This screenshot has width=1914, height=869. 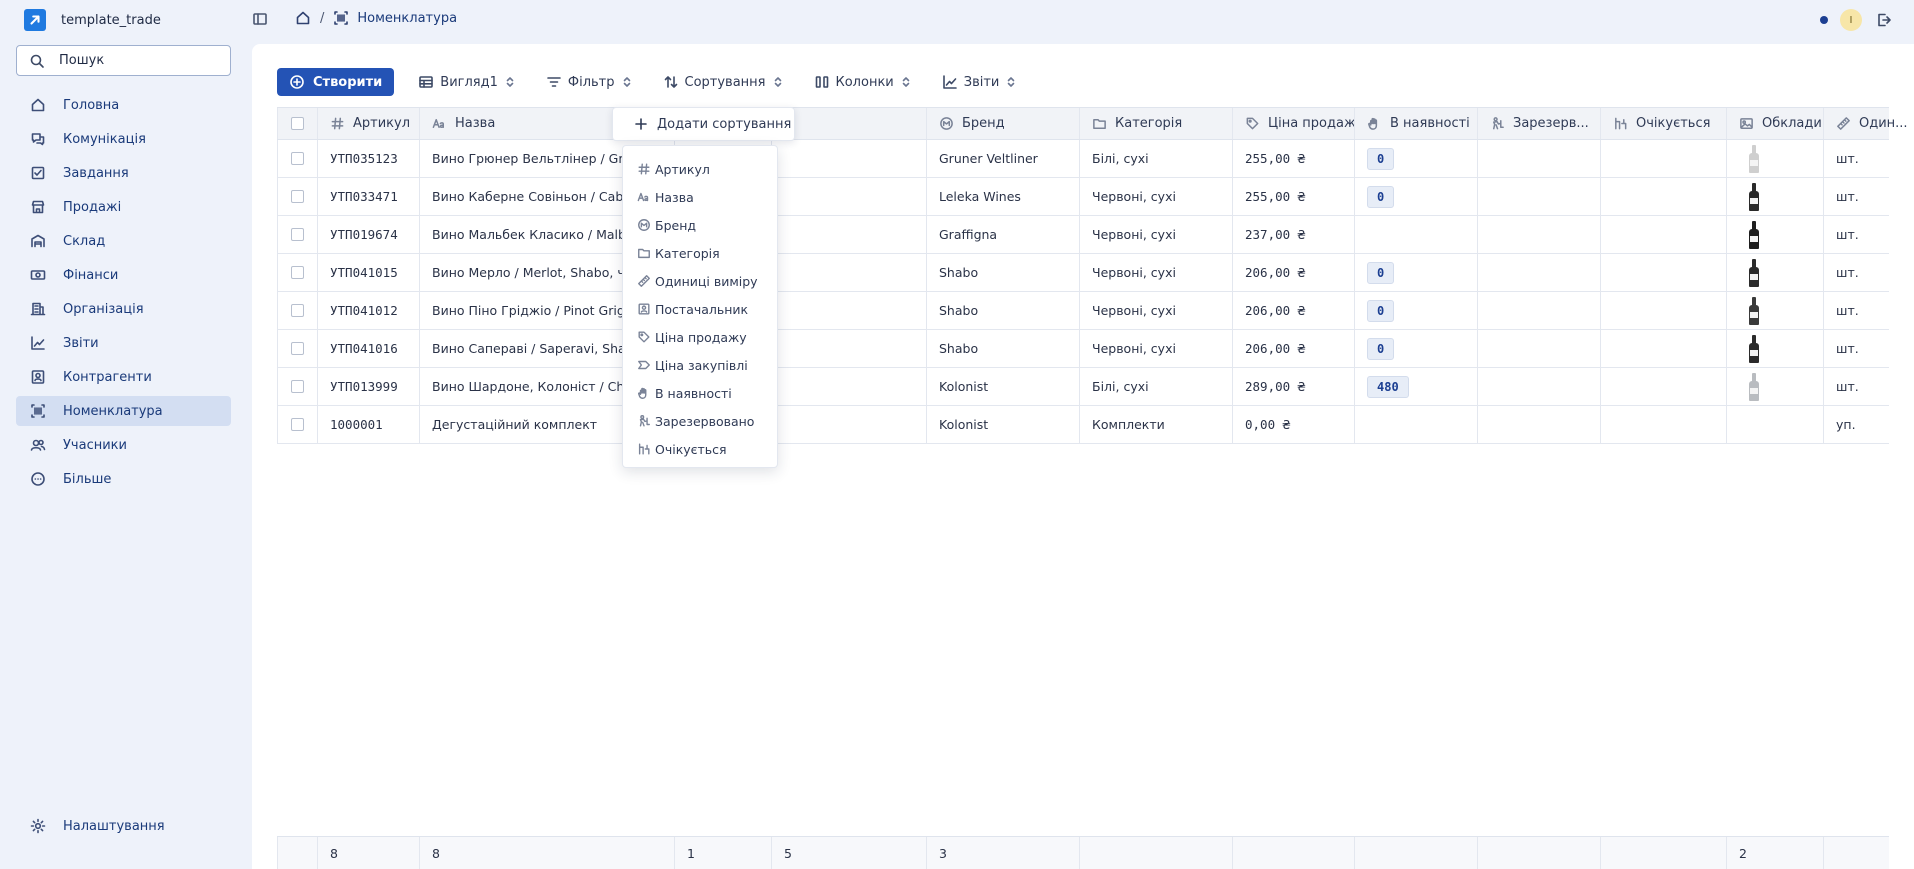 I want to click on sidebar-item-more: Більше, so click(x=123, y=479).